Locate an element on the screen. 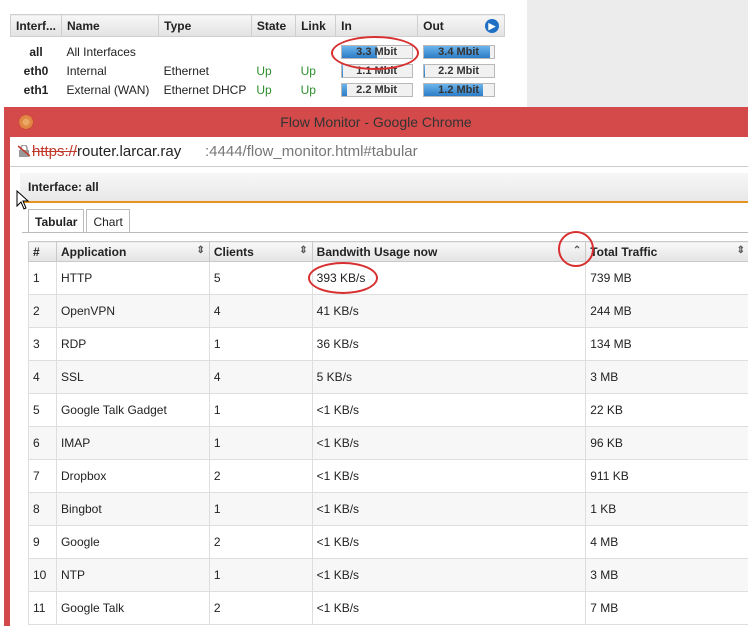 The height and width of the screenshot is (626, 748). col-name: Name is located at coordinates (110, 25).